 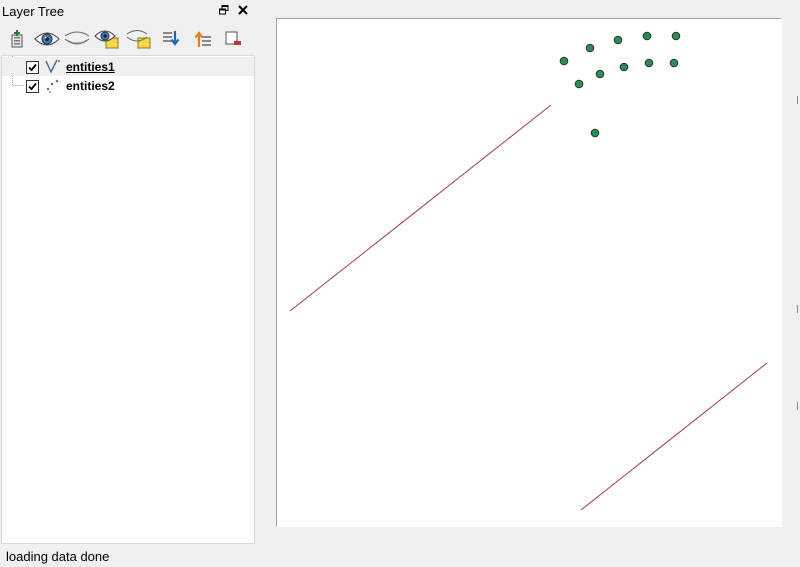 I want to click on layer-row-entities1: entities1, so click(x=128, y=66).